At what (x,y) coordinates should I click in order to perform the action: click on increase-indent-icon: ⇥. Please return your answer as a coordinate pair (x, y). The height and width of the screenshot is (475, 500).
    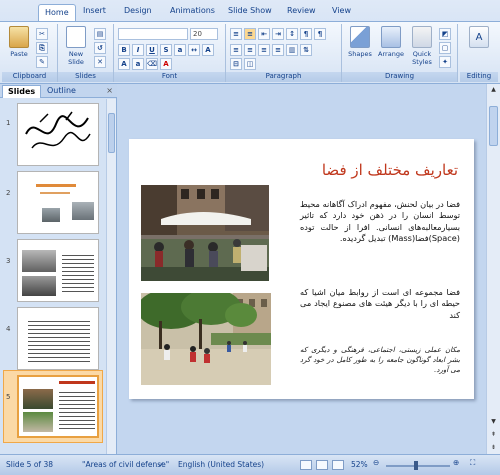
    Looking at the image, I should click on (278, 34).